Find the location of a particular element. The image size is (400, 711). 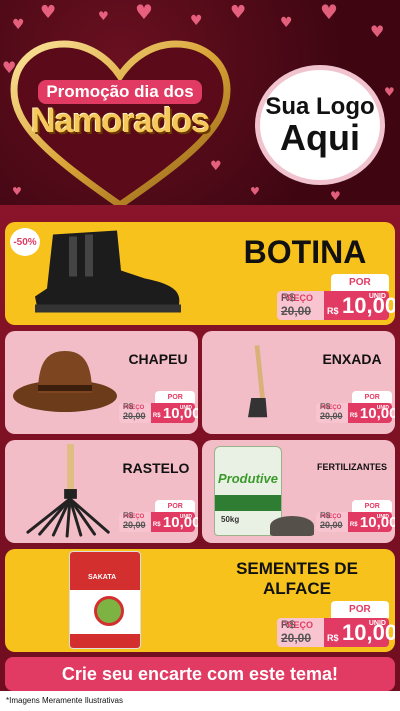

promo-line1: Promoção dia dos is located at coordinates (120, 92).